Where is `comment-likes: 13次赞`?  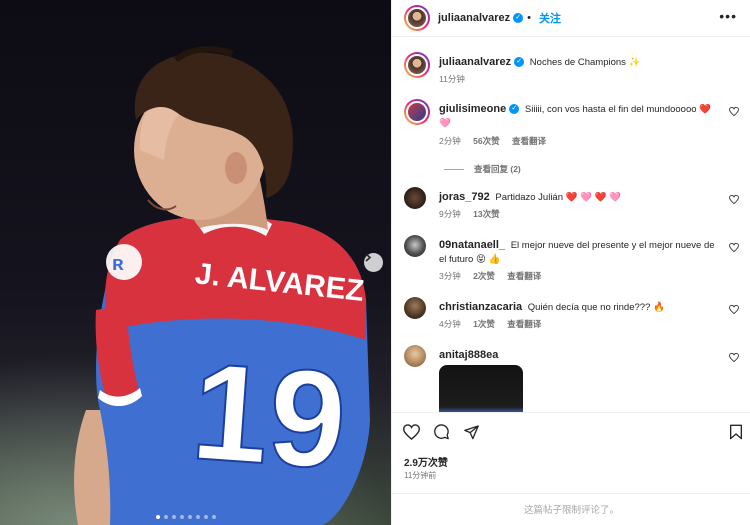 comment-likes: 13次赞 is located at coordinates (486, 214).